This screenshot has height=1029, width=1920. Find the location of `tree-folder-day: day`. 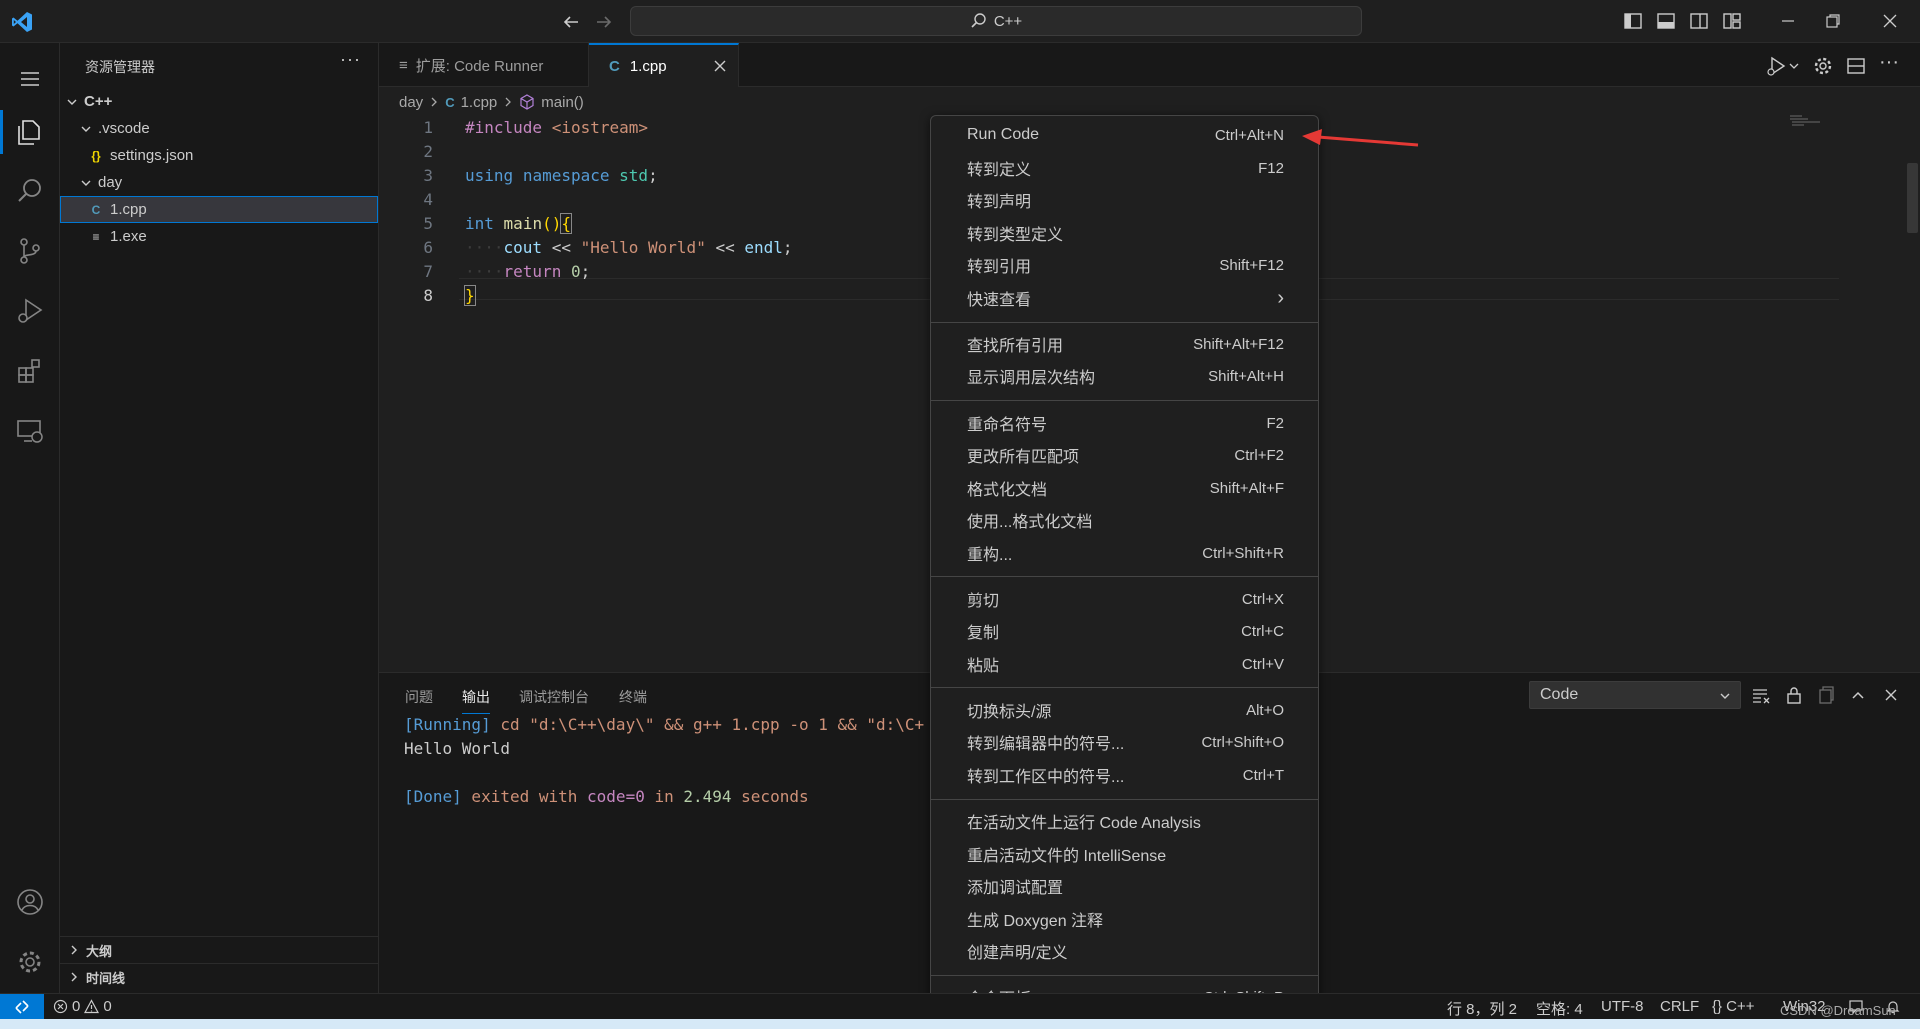

tree-folder-day: day is located at coordinates (219, 182).